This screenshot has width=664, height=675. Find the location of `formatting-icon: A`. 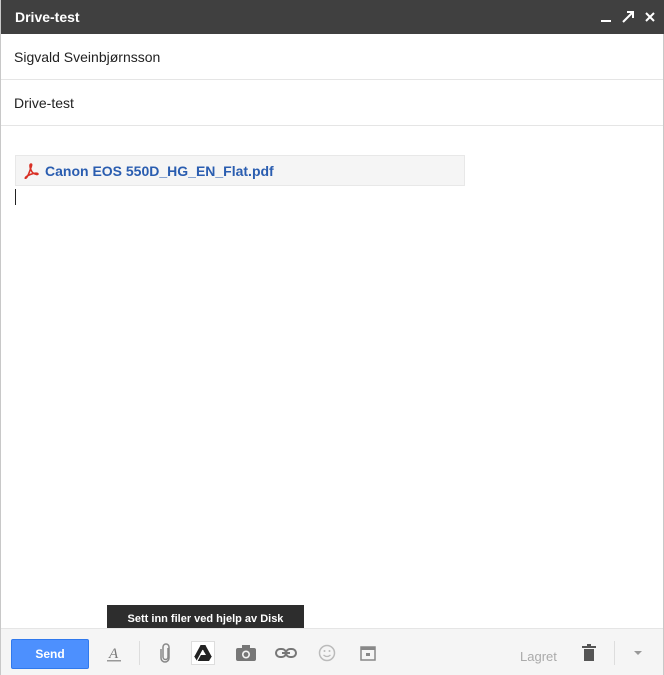

formatting-icon: A is located at coordinates (114, 653).